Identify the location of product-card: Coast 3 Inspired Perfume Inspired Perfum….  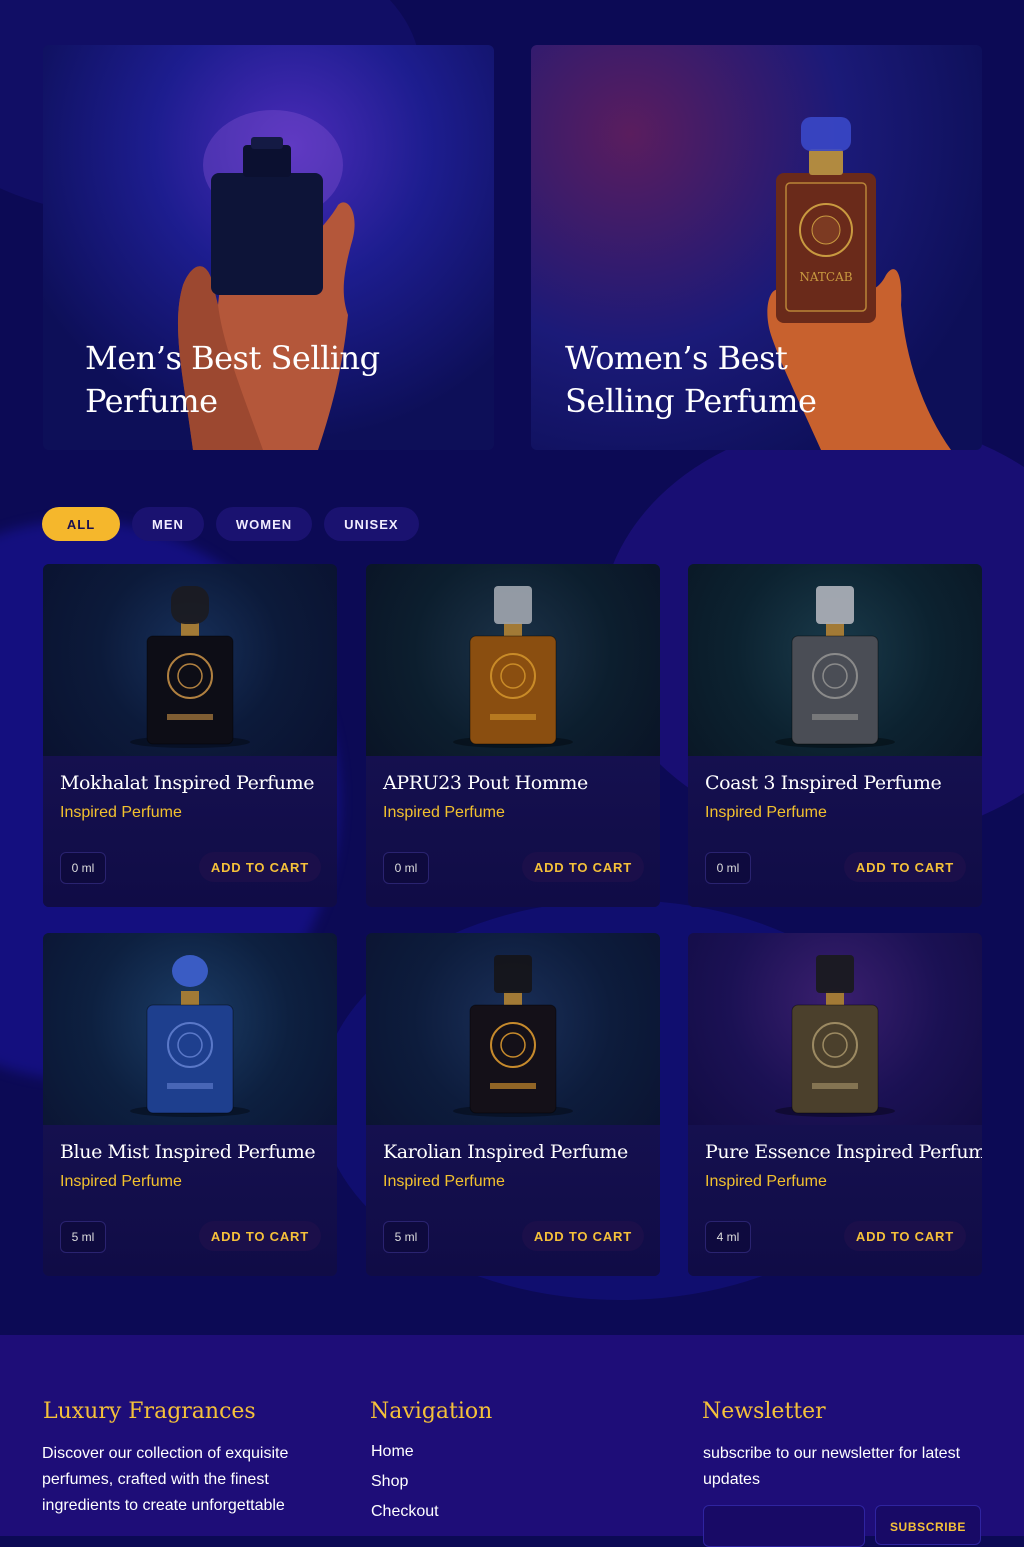
(835, 735).